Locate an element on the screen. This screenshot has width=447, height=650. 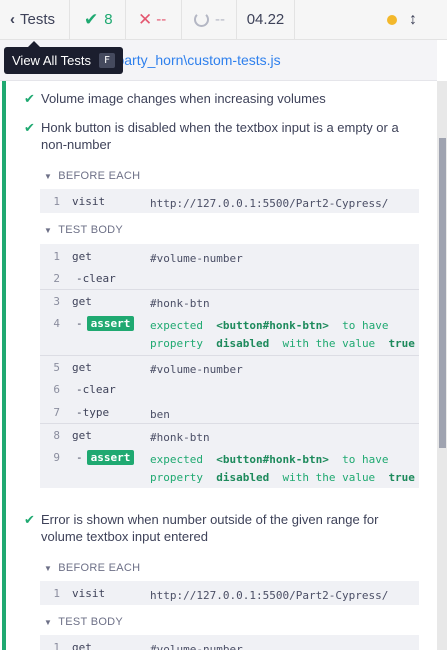
duration: 04.22 is located at coordinates (266, 19).